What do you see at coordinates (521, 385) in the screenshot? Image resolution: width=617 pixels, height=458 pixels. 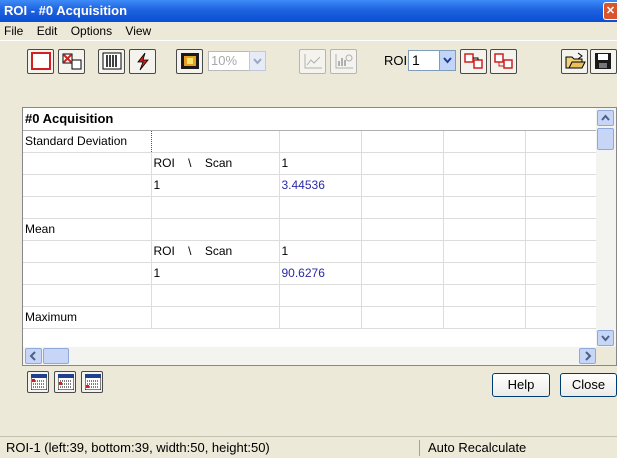 I see `help-button: Help` at bounding box center [521, 385].